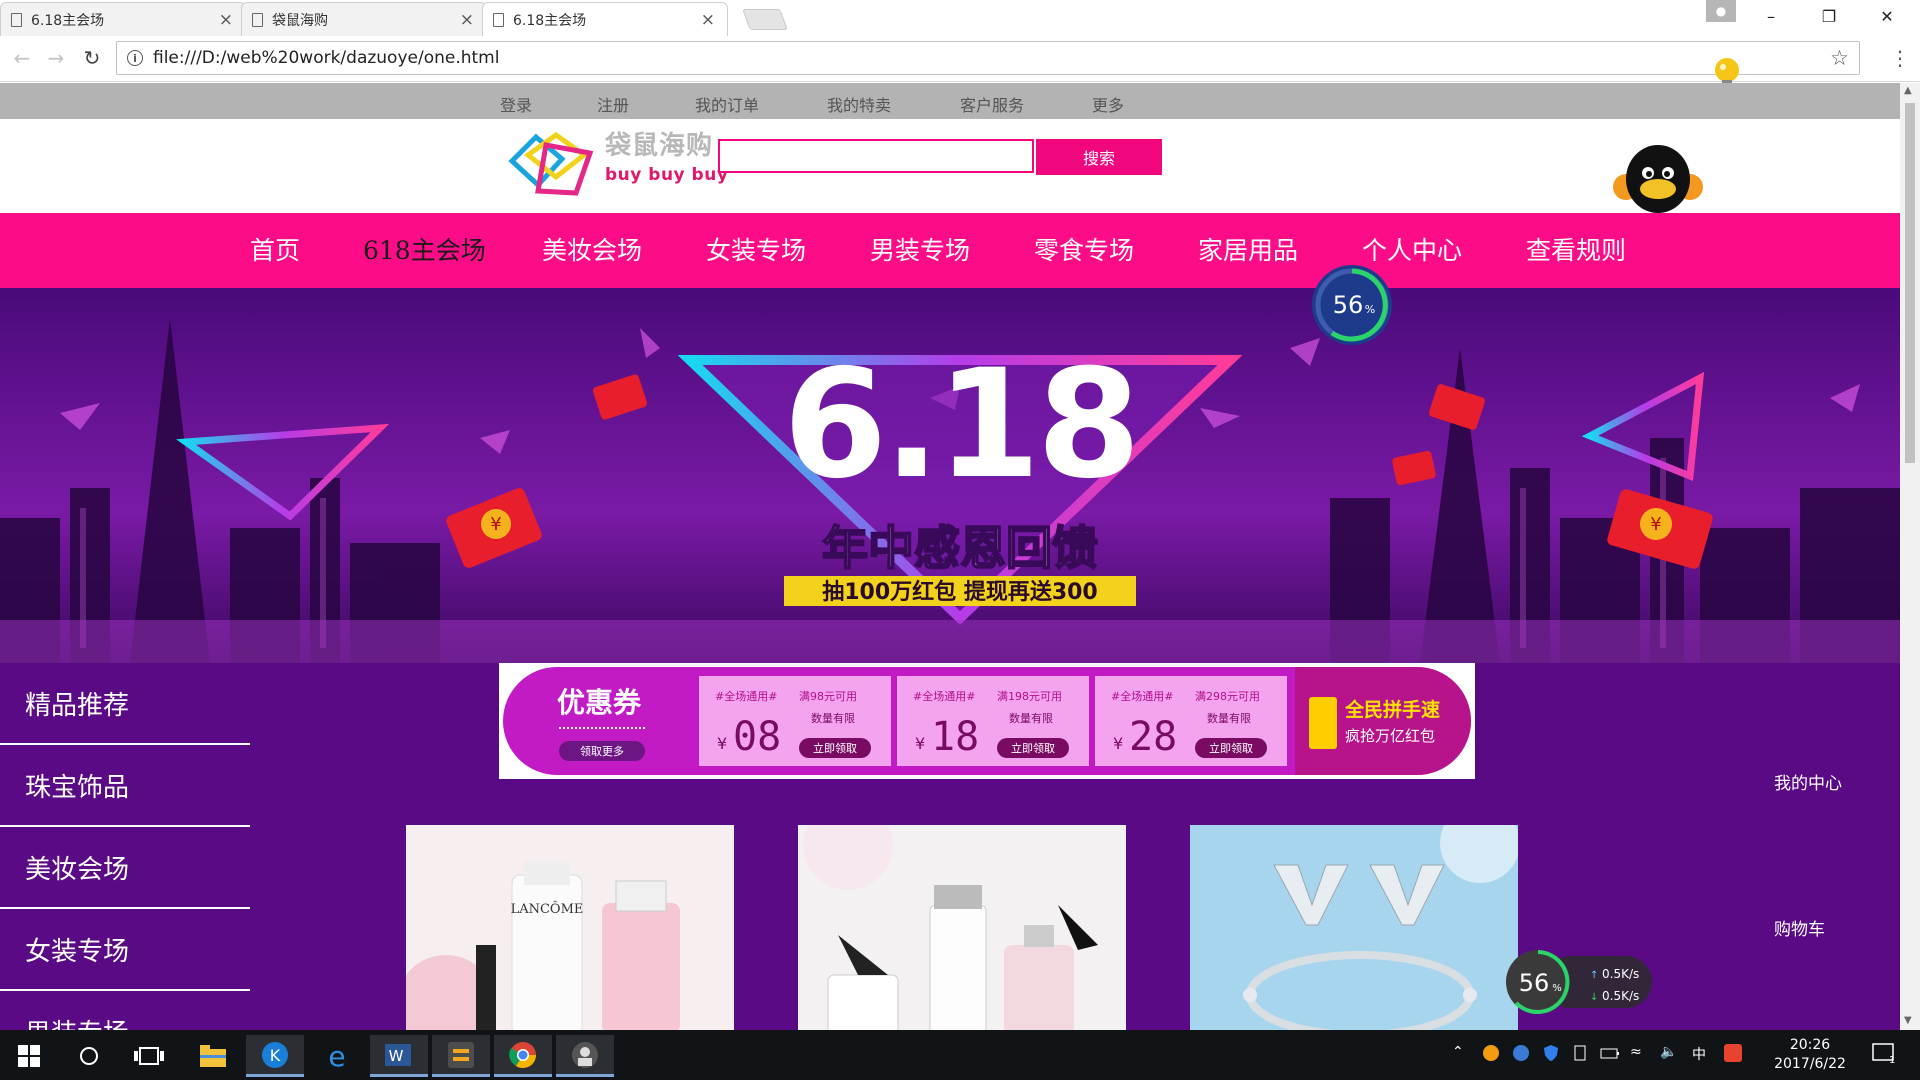 This screenshot has height=1080, width=1920. I want to click on profile-icon: ●, so click(1721, 11).